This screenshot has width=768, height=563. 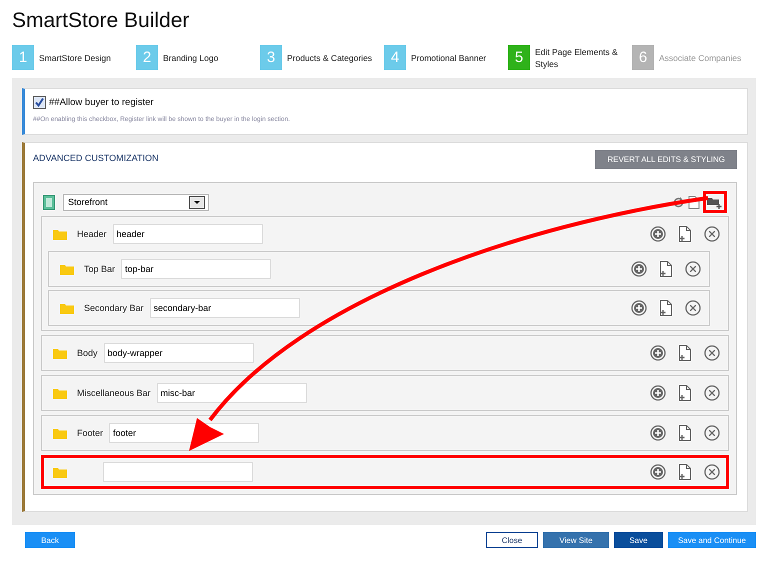 What do you see at coordinates (448, 58) in the screenshot?
I see `step-label: Promotional Banner` at bounding box center [448, 58].